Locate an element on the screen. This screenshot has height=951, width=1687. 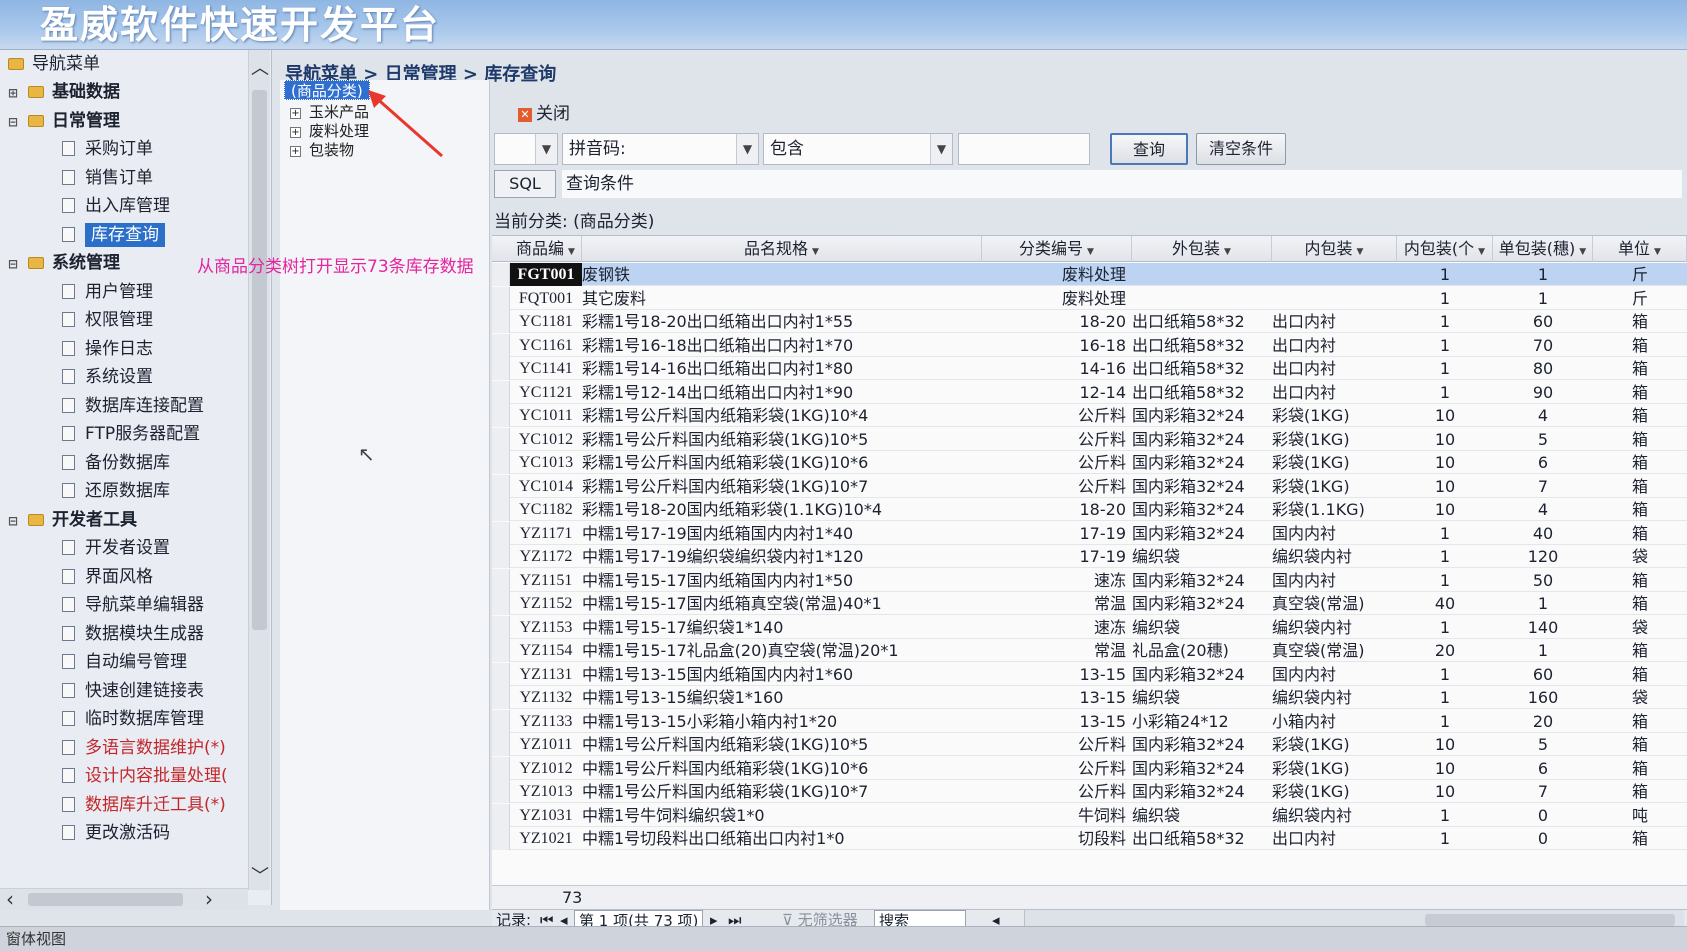
table-cell: 18-20 is located at coordinates (1057, 509).